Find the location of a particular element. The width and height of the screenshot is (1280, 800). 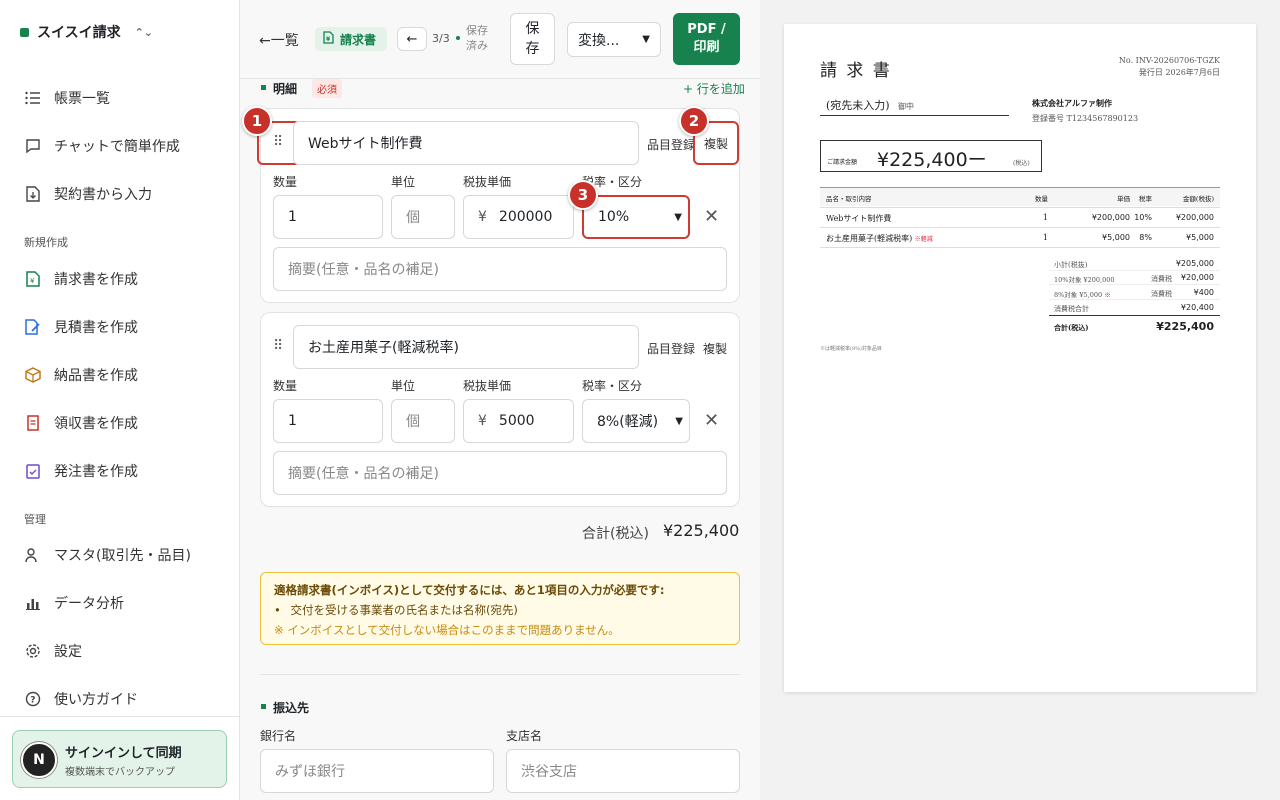

td-price: ¥5,000 is located at coordinates (1116, 237).